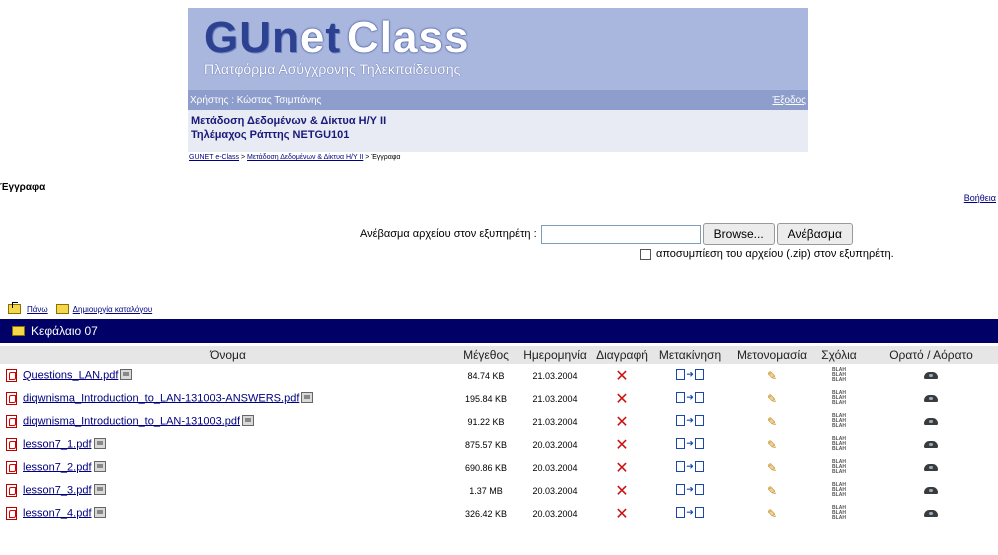 The image size is (998, 555). Describe the element at coordinates (498, 100) in the screenshot. I see `user-bar: Χρήστης : Κώστας Τσιμπάνης Έξοδος` at that location.